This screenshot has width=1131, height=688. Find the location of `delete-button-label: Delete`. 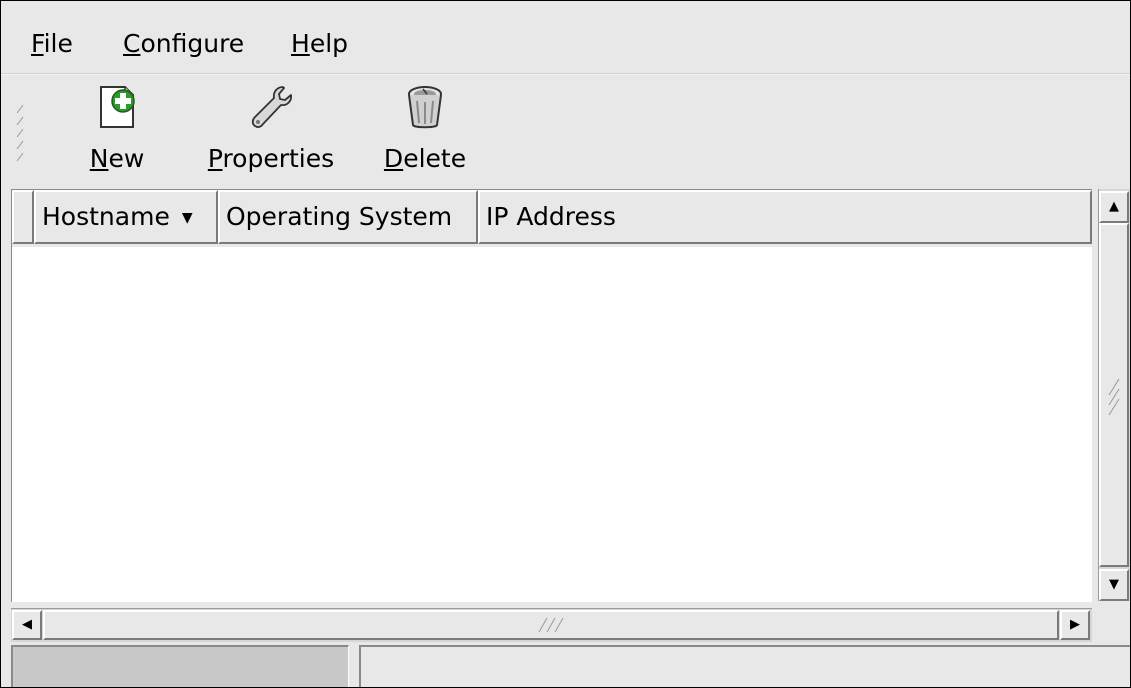

delete-button-label: Delete is located at coordinates (425, 158).